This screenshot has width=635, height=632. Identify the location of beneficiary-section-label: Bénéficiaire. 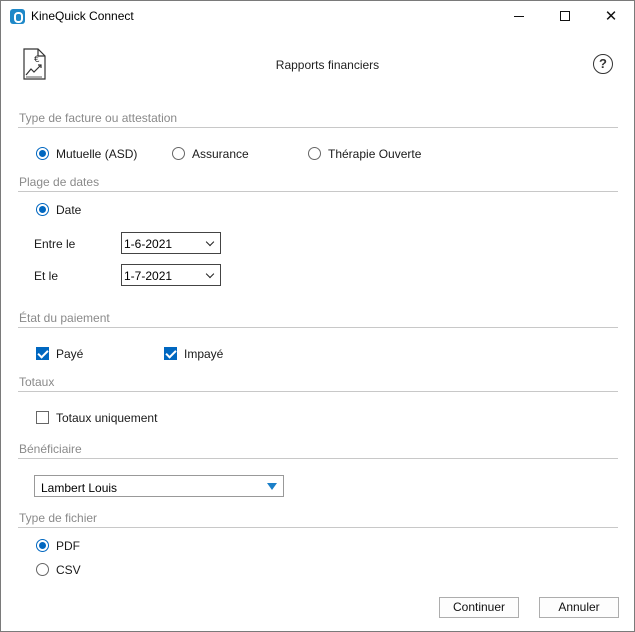
(50, 449).